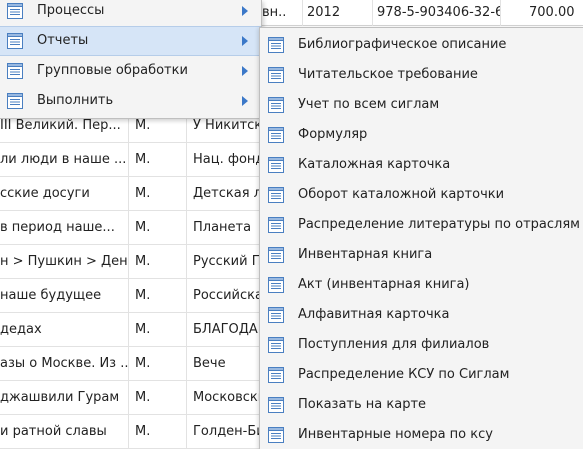  What do you see at coordinates (369, 104) in the screenshot?
I see `submenu-item-label: Учет по всем сиглам` at bounding box center [369, 104].